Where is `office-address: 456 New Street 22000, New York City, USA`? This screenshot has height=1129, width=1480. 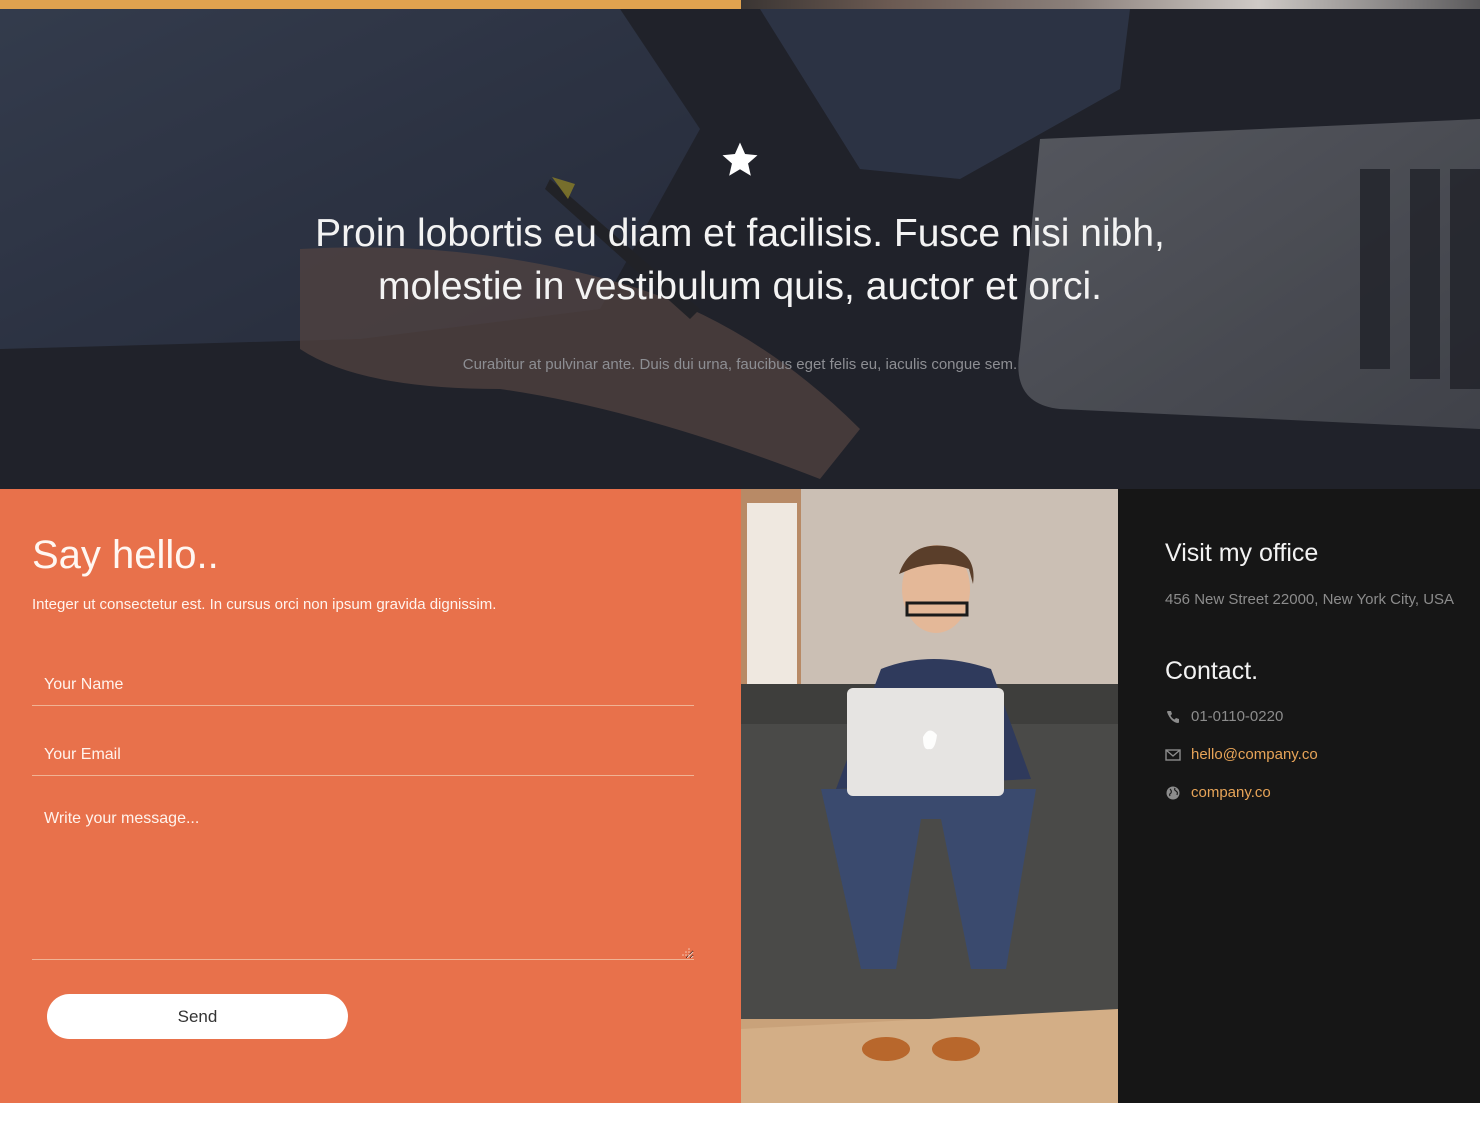 office-address: 456 New Street 22000, New York City, USA is located at coordinates (1310, 599).